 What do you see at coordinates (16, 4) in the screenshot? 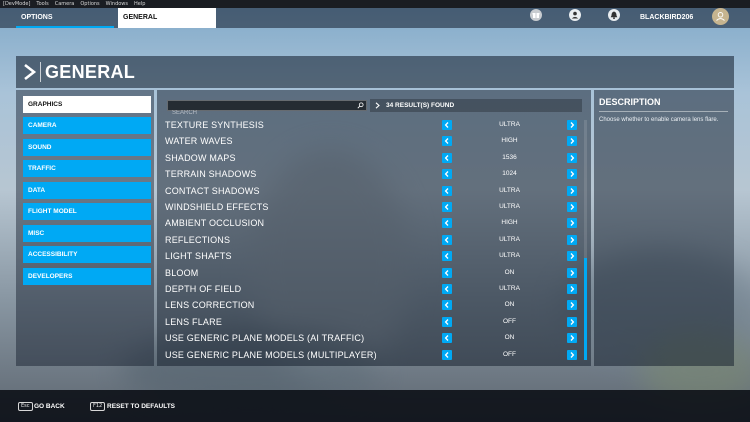
I see `devmode-label: [DevMode]` at bounding box center [16, 4].